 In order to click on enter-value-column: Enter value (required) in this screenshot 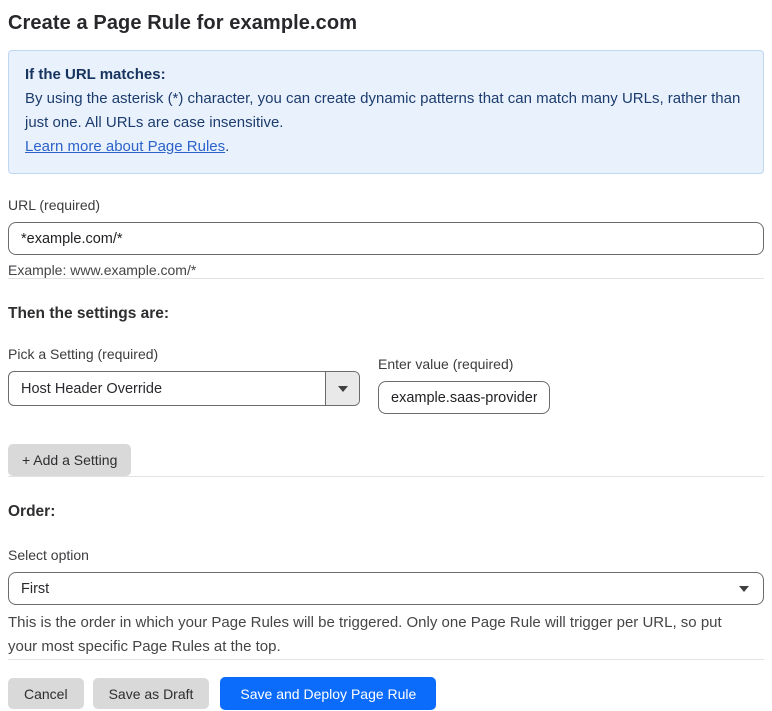, I will do `click(464, 385)`.